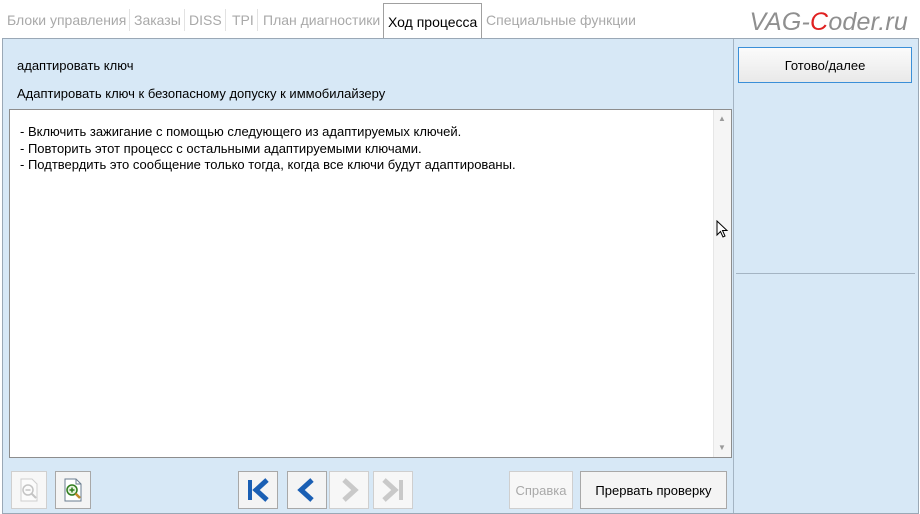  I want to click on panel-separator, so click(733, 276).